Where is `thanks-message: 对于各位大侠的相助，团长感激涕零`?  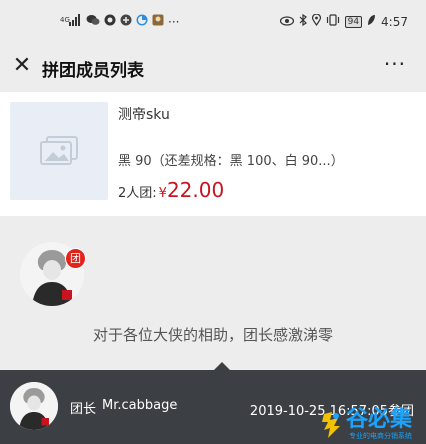 thanks-message: 对于各位大侠的相助，团长感激涕零 is located at coordinates (212, 335).